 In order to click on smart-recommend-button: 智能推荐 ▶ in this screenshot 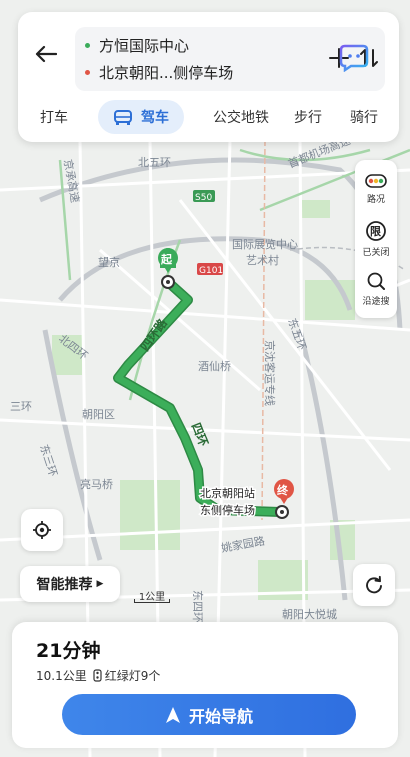, I will do `click(70, 584)`.